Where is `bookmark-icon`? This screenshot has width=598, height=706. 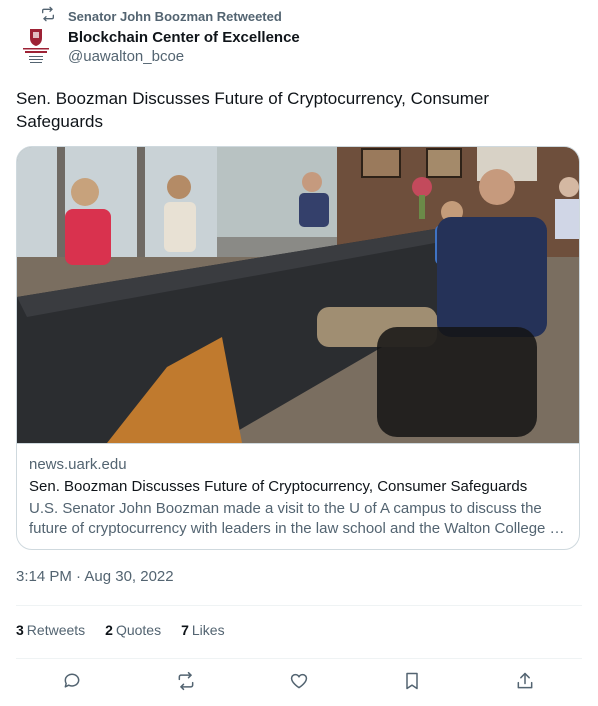
bookmark-icon is located at coordinates (412, 683).